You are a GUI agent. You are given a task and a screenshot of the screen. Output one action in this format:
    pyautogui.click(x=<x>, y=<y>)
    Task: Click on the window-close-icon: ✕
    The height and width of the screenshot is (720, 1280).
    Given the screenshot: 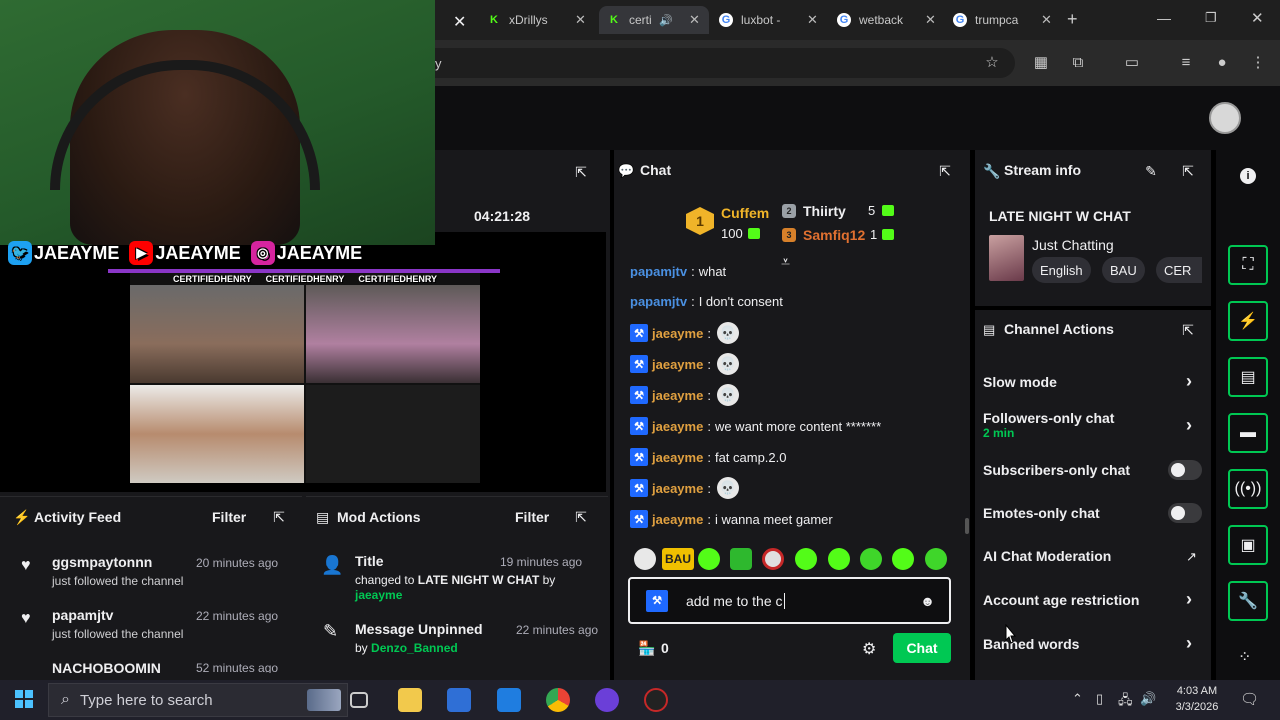 What is the action you would take?
    pyautogui.click(x=1257, y=18)
    